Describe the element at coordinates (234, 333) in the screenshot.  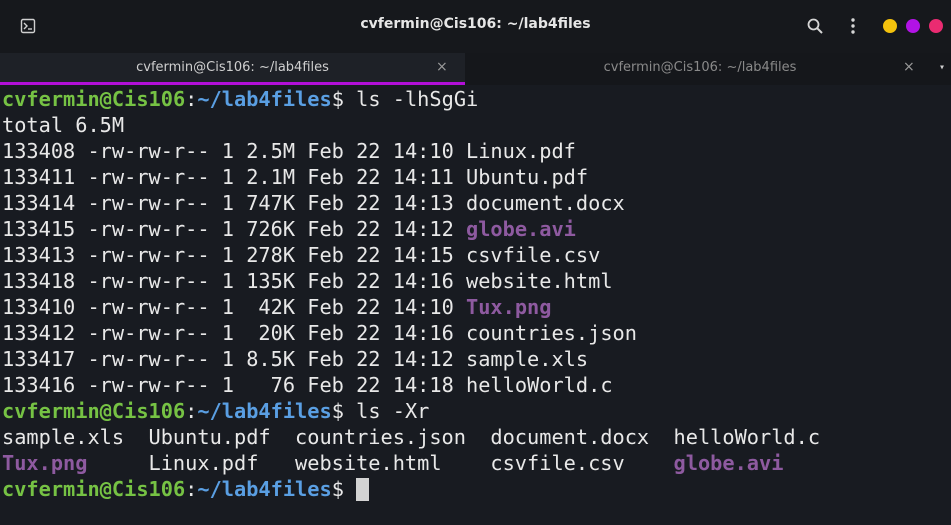
I see `file-metadata: 133412 -rw-rw-r-- 1 20K Feb 22 14:16` at that location.